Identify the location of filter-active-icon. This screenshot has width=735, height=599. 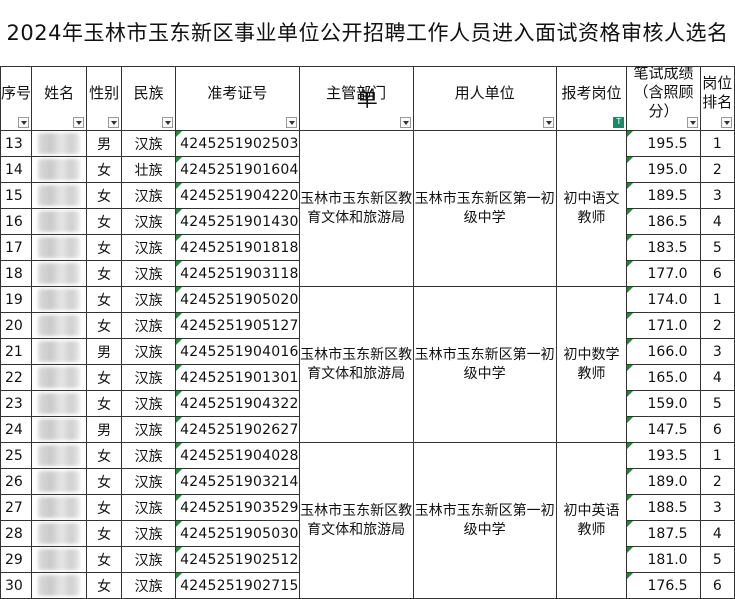
(619, 122).